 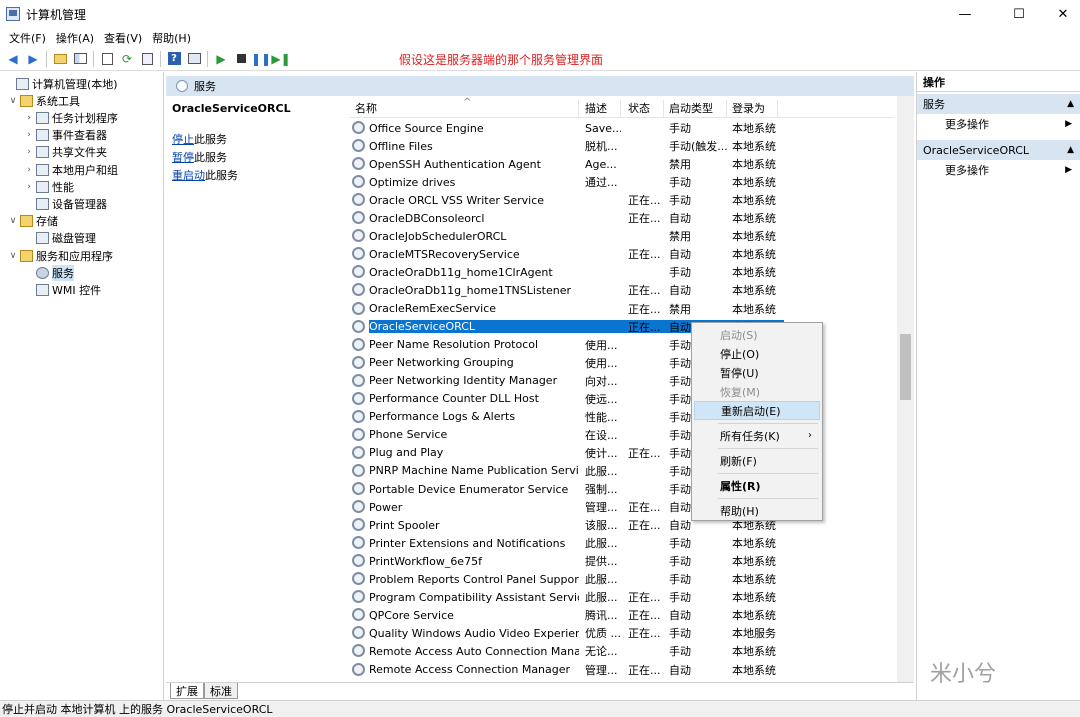 What do you see at coordinates (65, 203) in the screenshot?
I see `tree-item: 设备管理器` at bounding box center [65, 203].